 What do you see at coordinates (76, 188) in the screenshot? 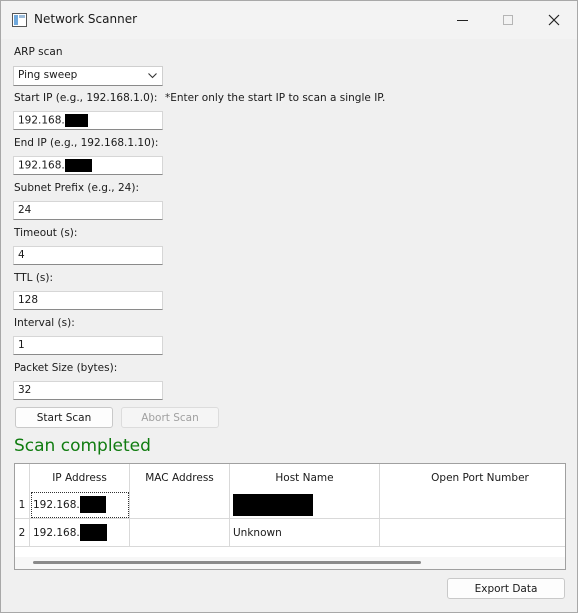
I see `subnet-prefix-label: Subnet Prefix (e.g., 24):` at bounding box center [76, 188].